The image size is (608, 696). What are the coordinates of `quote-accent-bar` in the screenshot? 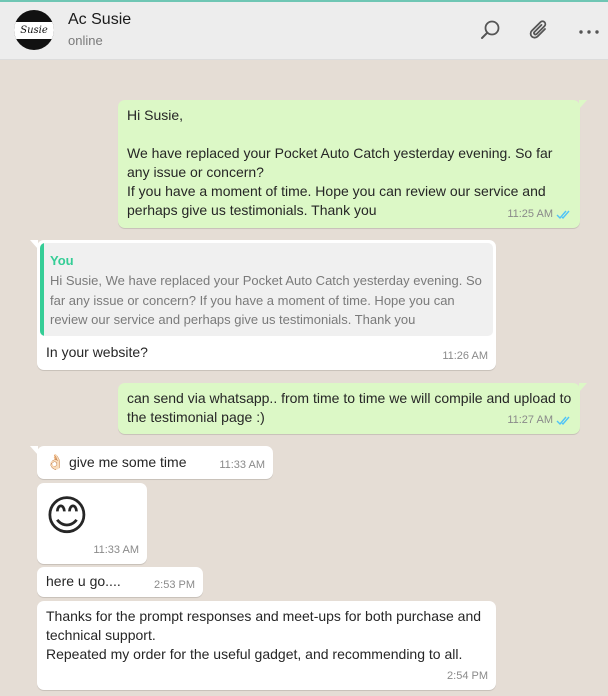 It's located at (42, 289).